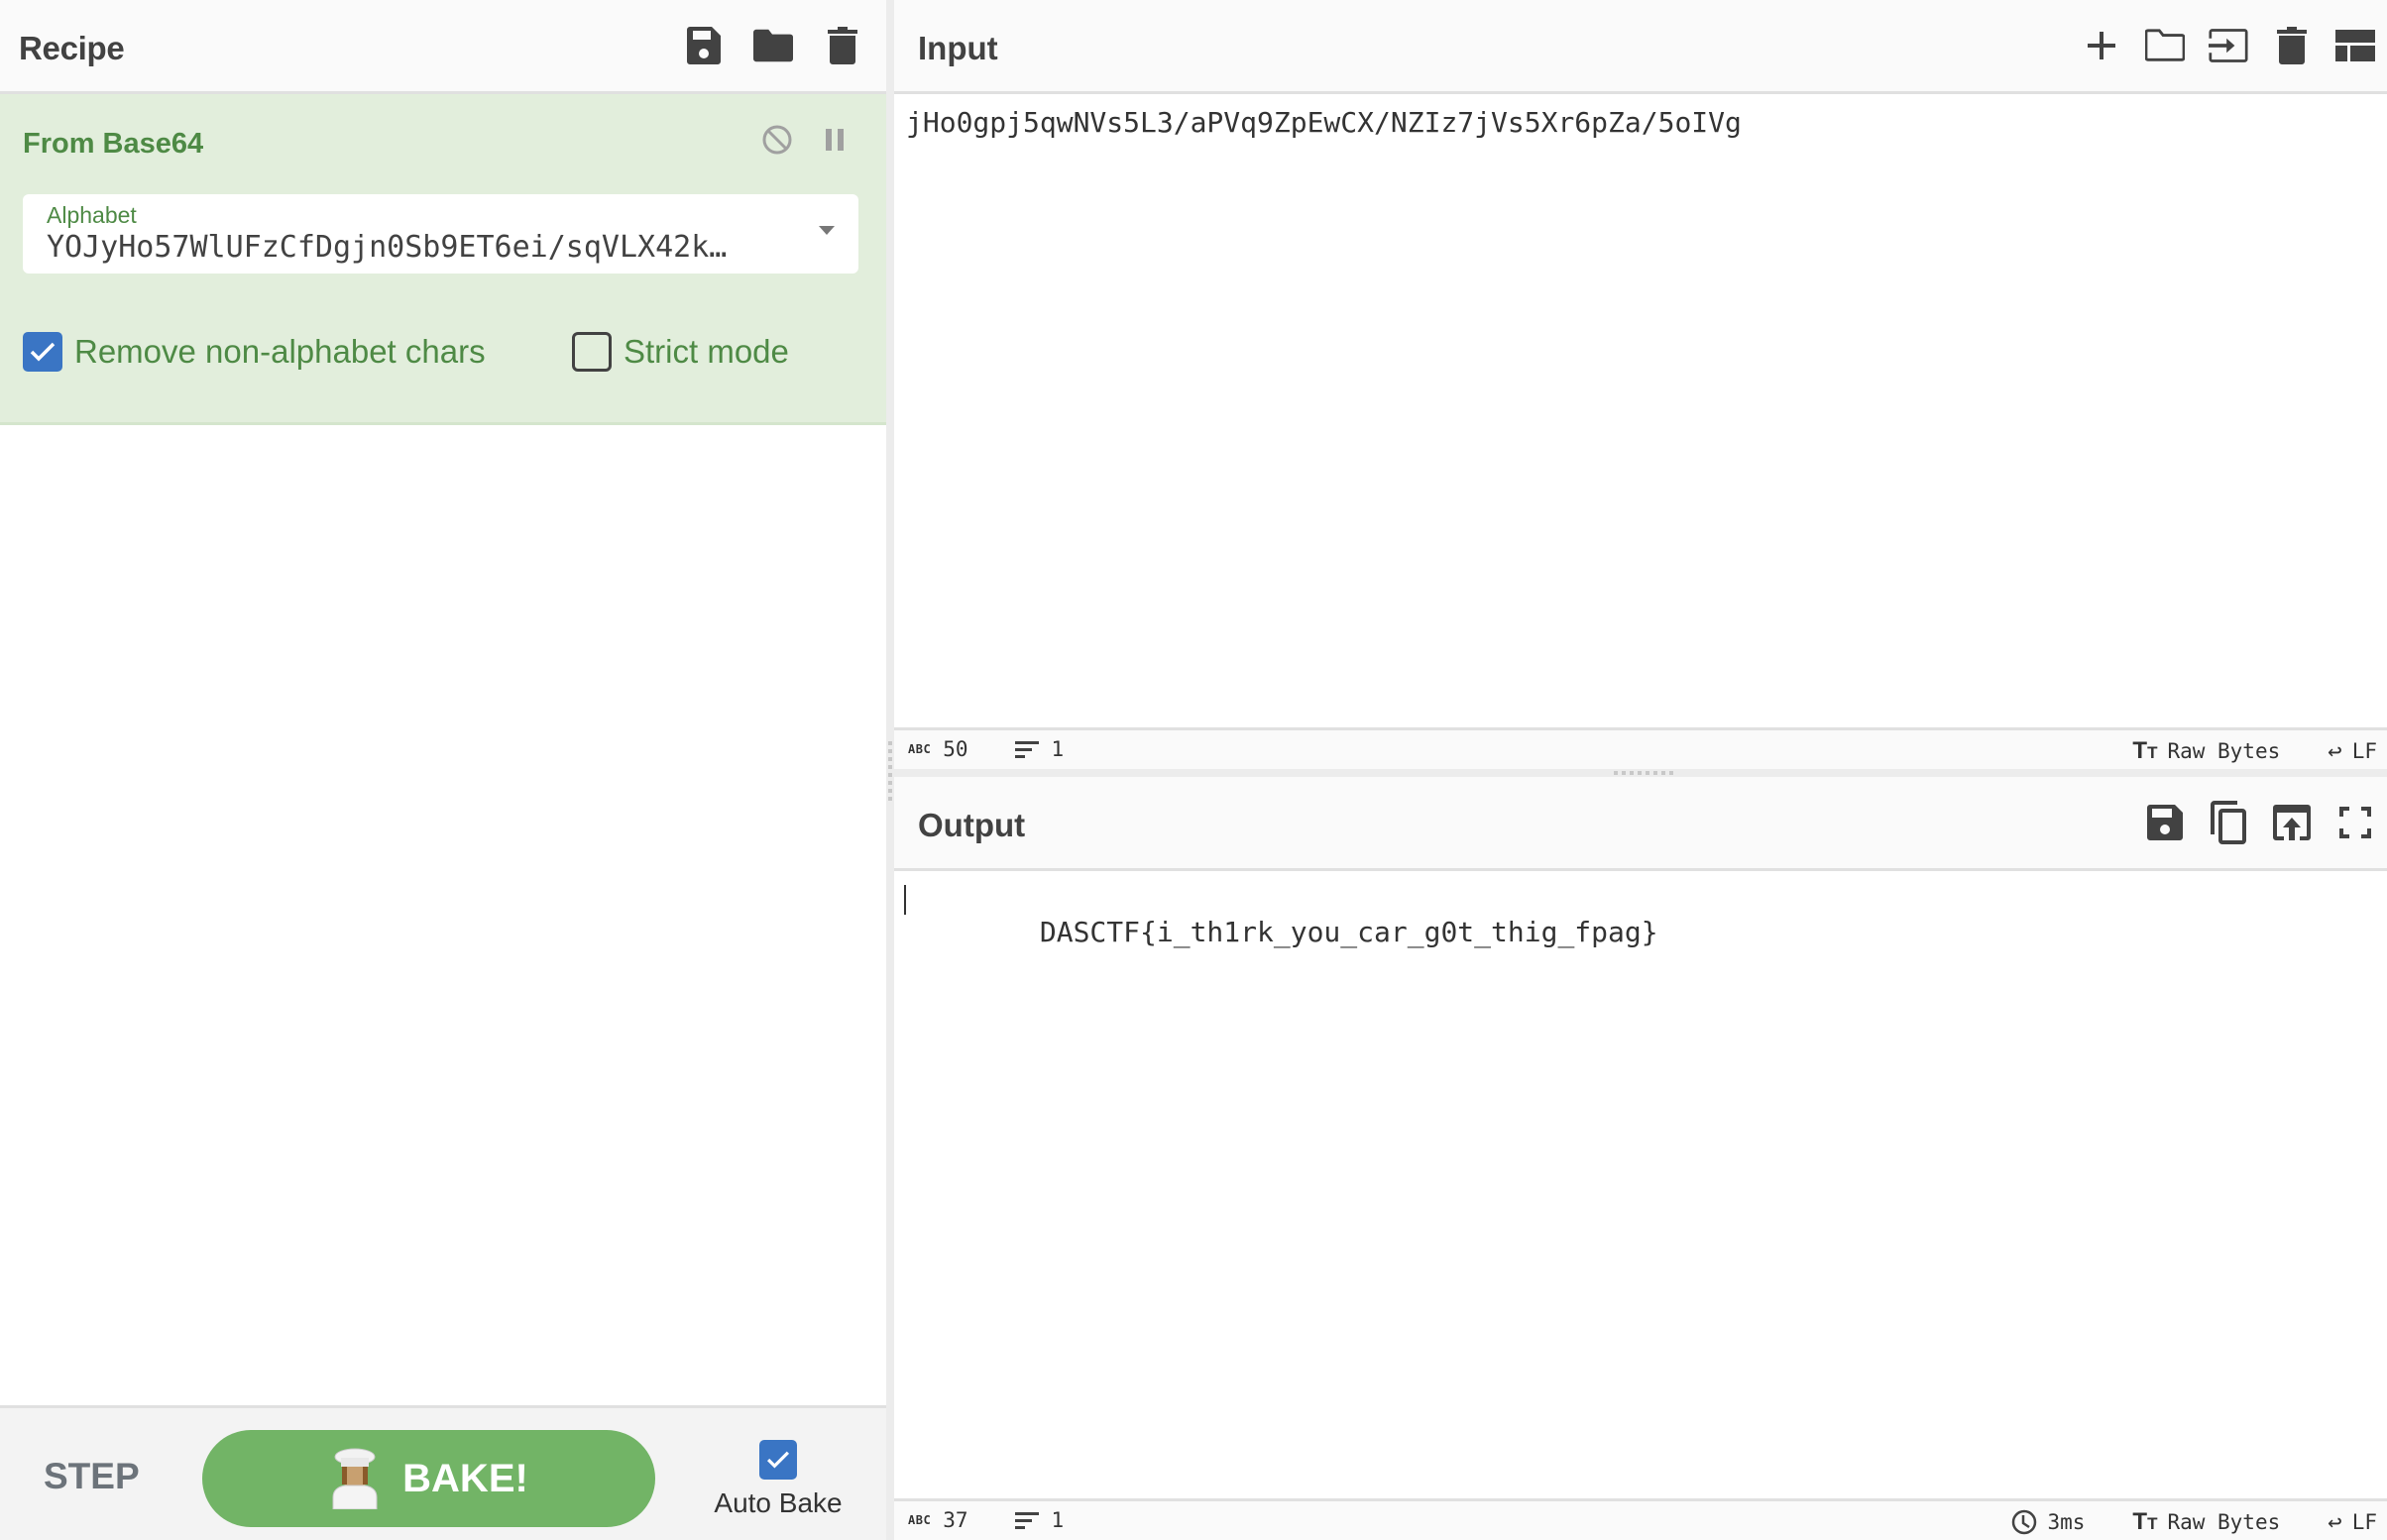 This screenshot has height=1540, width=2387. I want to click on strict-mode-label: Strict mode, so click(706, 351).